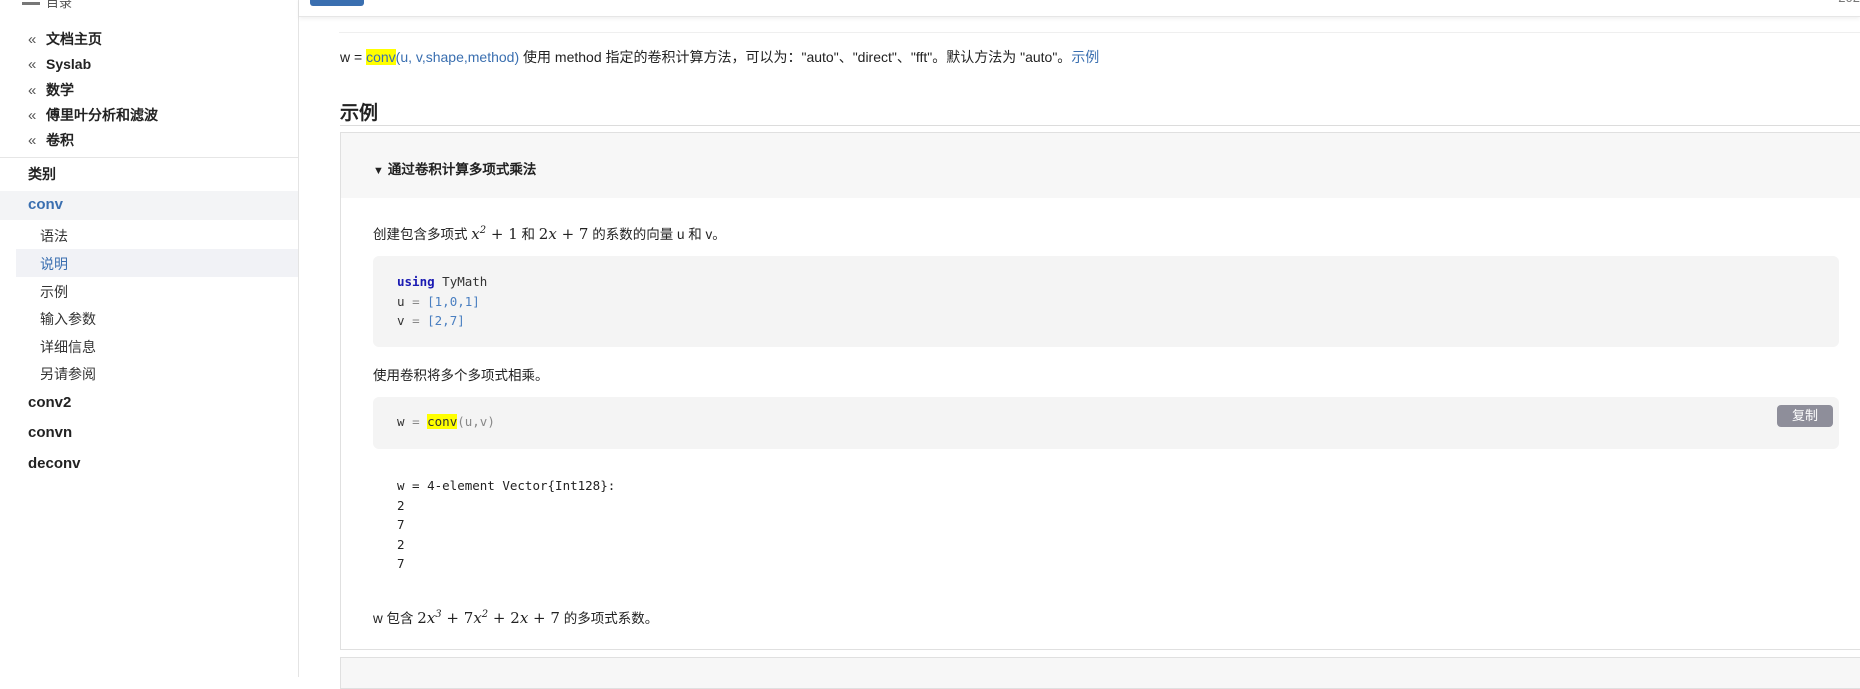  Describe the element at coordinates (49, 402) in the screenshot. I see `sidebar-item-conv2: conv2` at that location.